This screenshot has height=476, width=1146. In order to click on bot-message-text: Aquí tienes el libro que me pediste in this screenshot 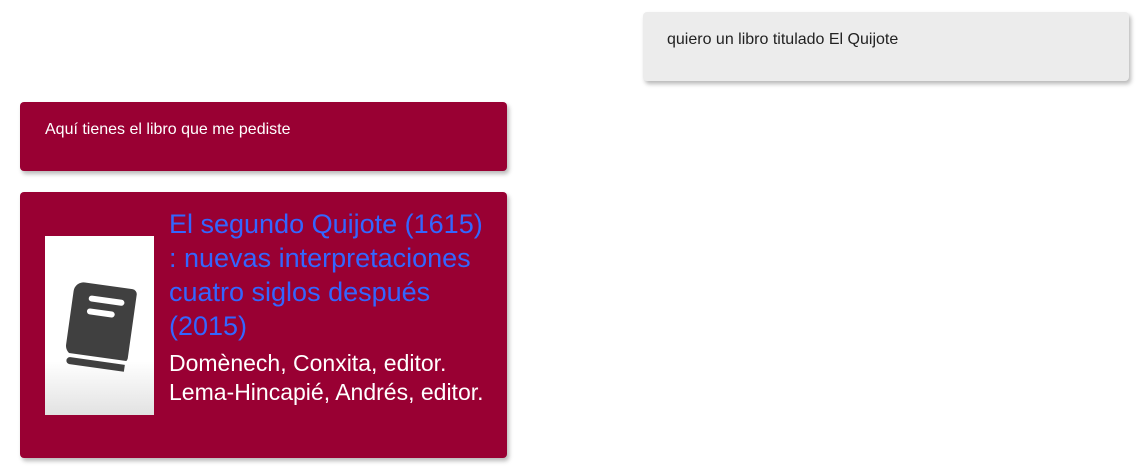, I will do `click(168, 129)`.